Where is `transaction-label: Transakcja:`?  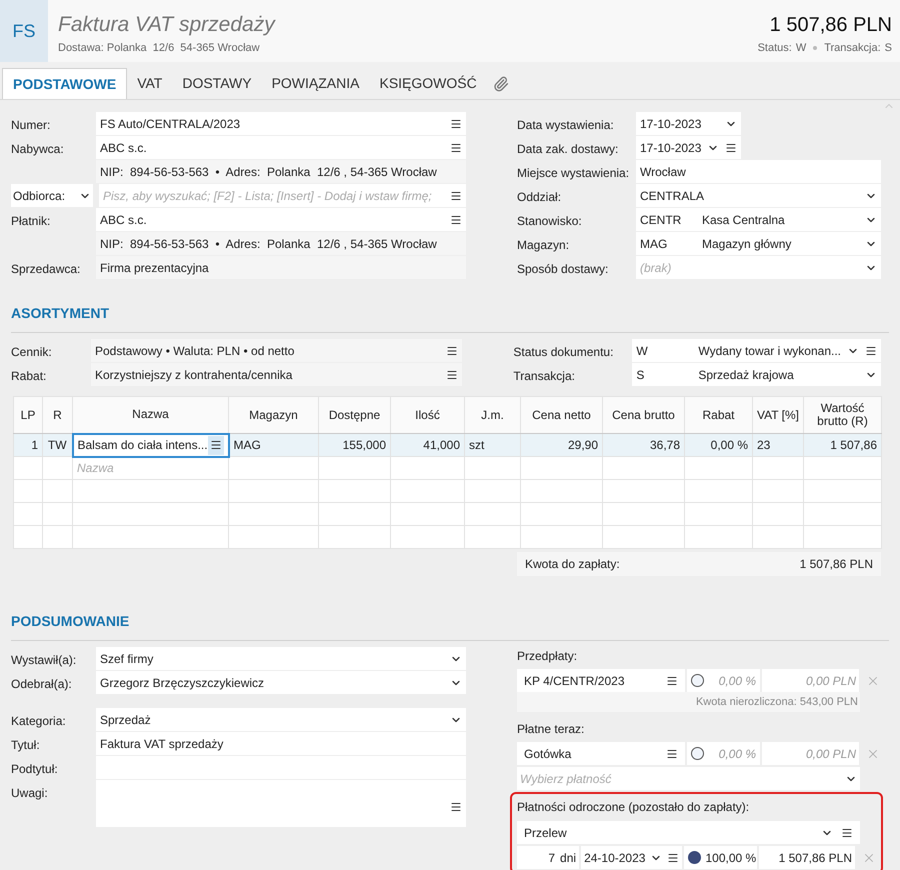 transaction-label: Transakcja: is located at coordinates (852, 48).